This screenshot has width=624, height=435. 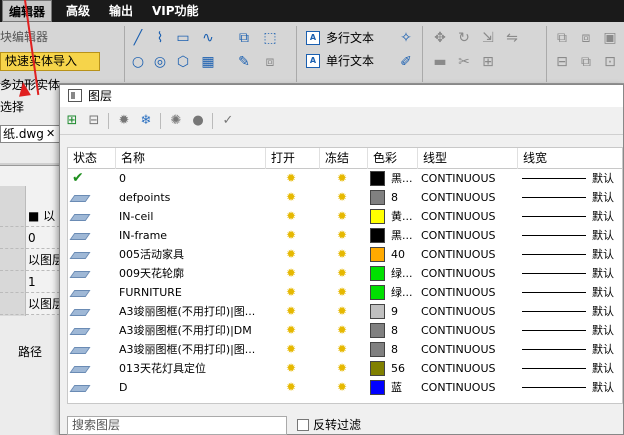 I want to click on layer-name: 005活动家具, so click(x=192, y=254).